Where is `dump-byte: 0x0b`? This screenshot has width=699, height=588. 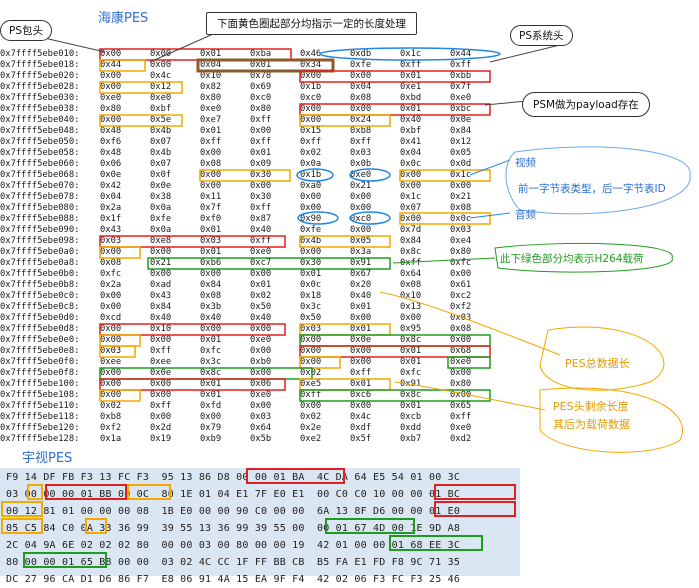
dump-byte: 0x0b is located at coordinates (361, 164).